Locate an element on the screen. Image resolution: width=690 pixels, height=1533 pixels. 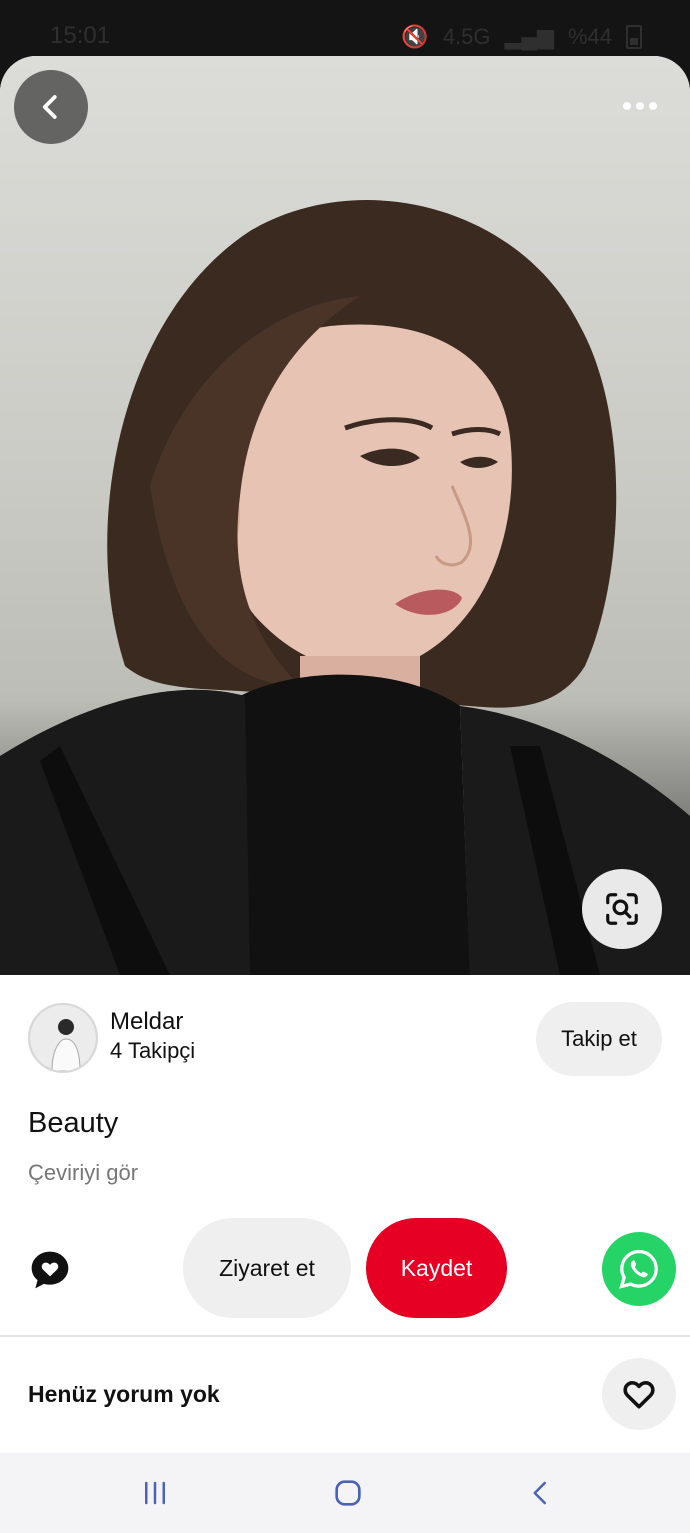
system-back-button is located at coordinates (541, 1493).